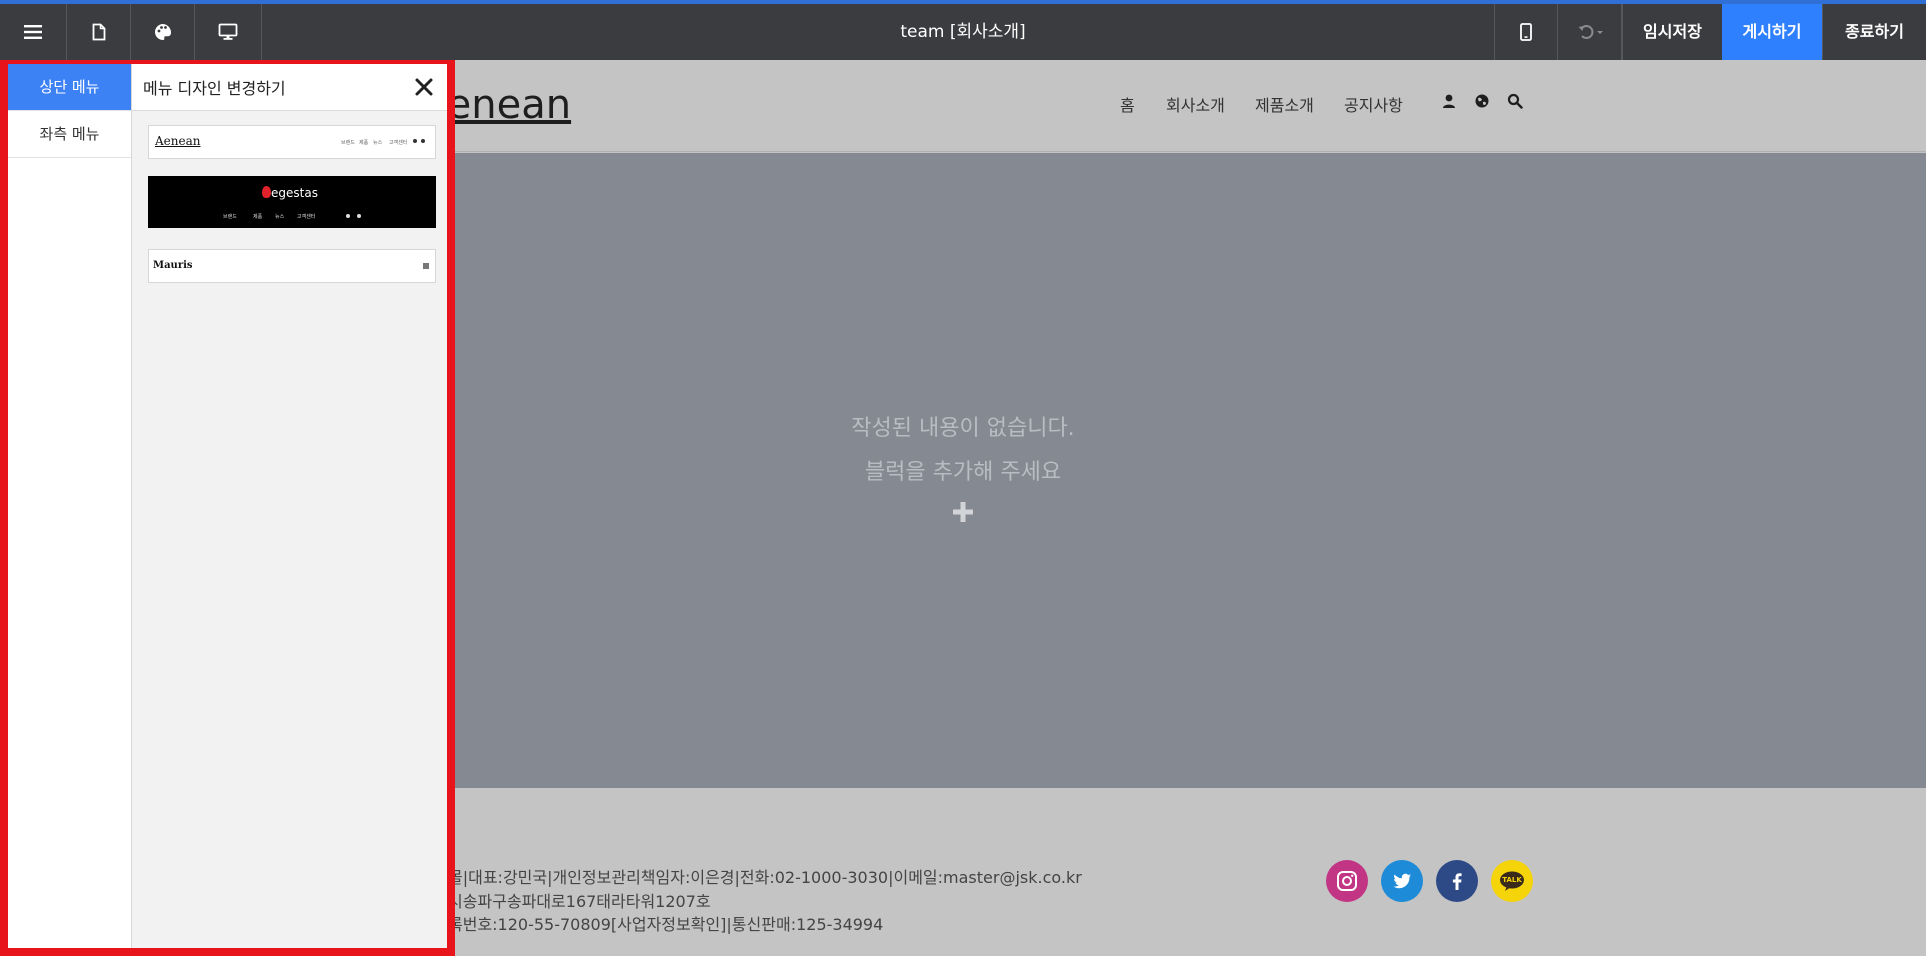 The width and height of the screenshot is (1926, 956). Describe the element at coordinates (1515, 101) in the screenshot. I see `search-icon` at that location.